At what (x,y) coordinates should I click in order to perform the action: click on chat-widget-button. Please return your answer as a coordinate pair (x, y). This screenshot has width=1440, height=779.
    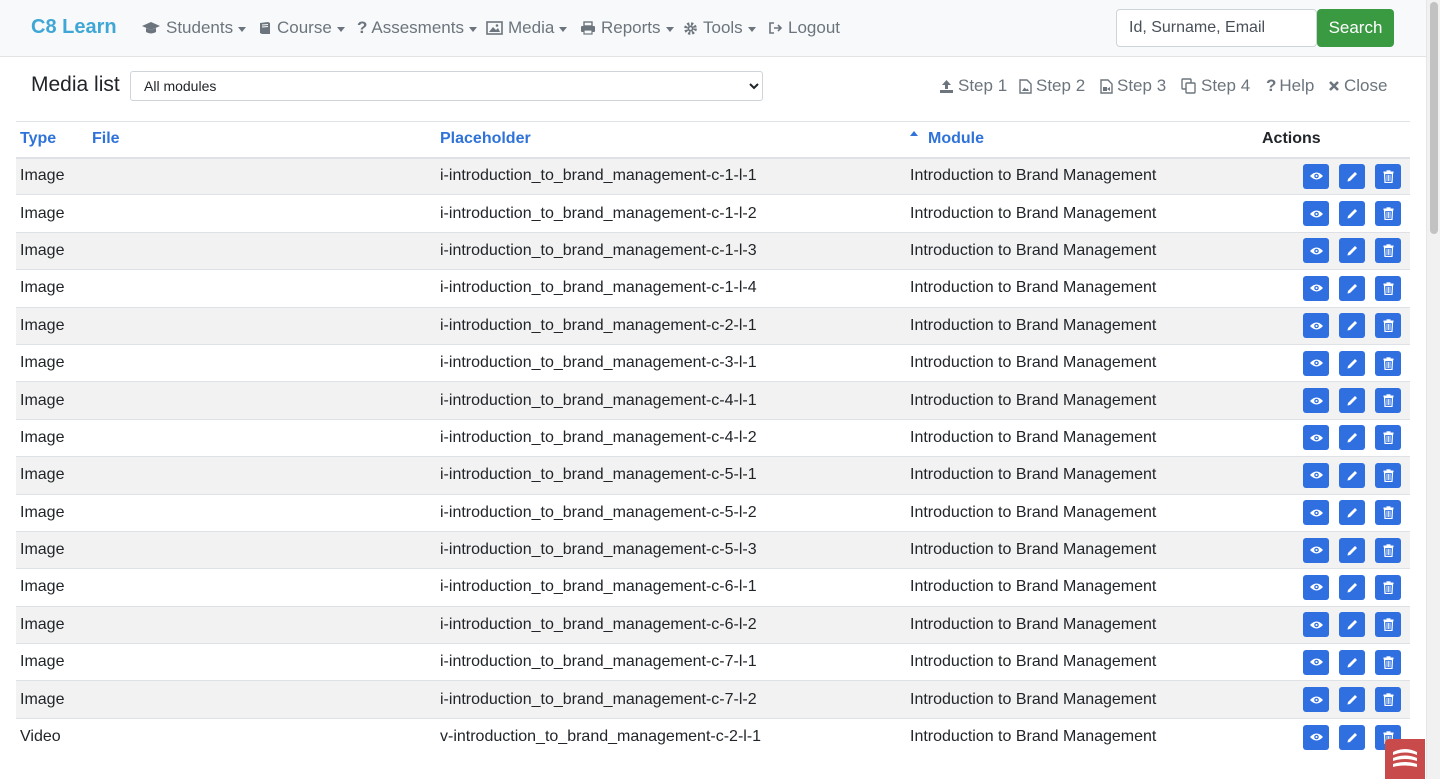
    Looking at the image, I should click on (1405, 759).